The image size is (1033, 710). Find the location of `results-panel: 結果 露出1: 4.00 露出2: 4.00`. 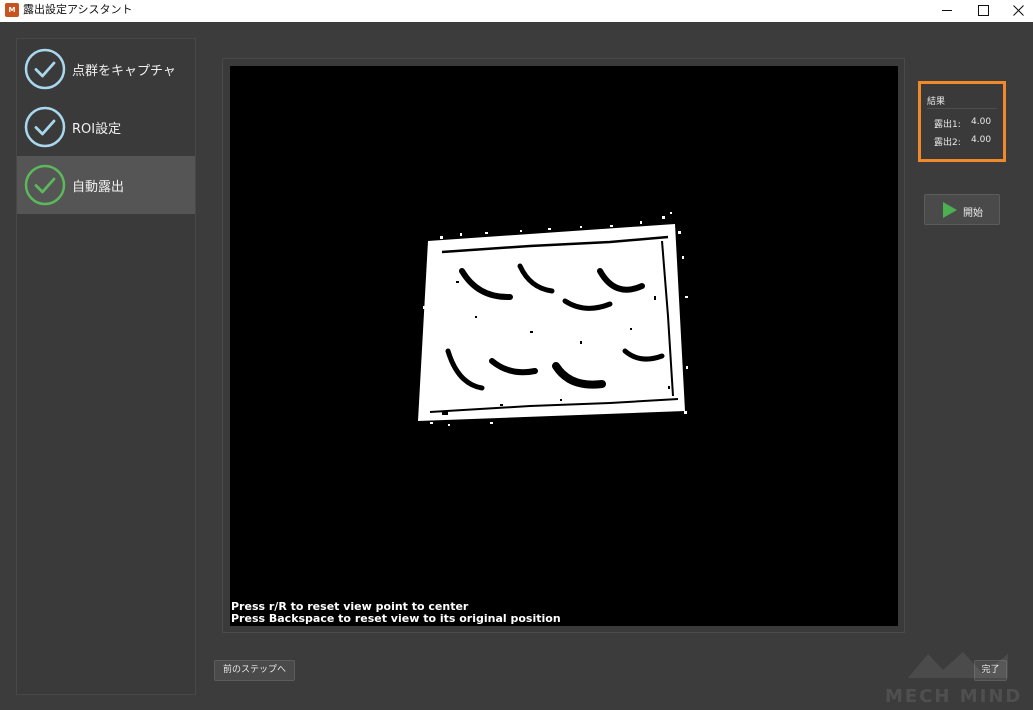

results-panel: 結果 露出1: 4.00 露出2: 4.00 is located at coordinates (962, 121).